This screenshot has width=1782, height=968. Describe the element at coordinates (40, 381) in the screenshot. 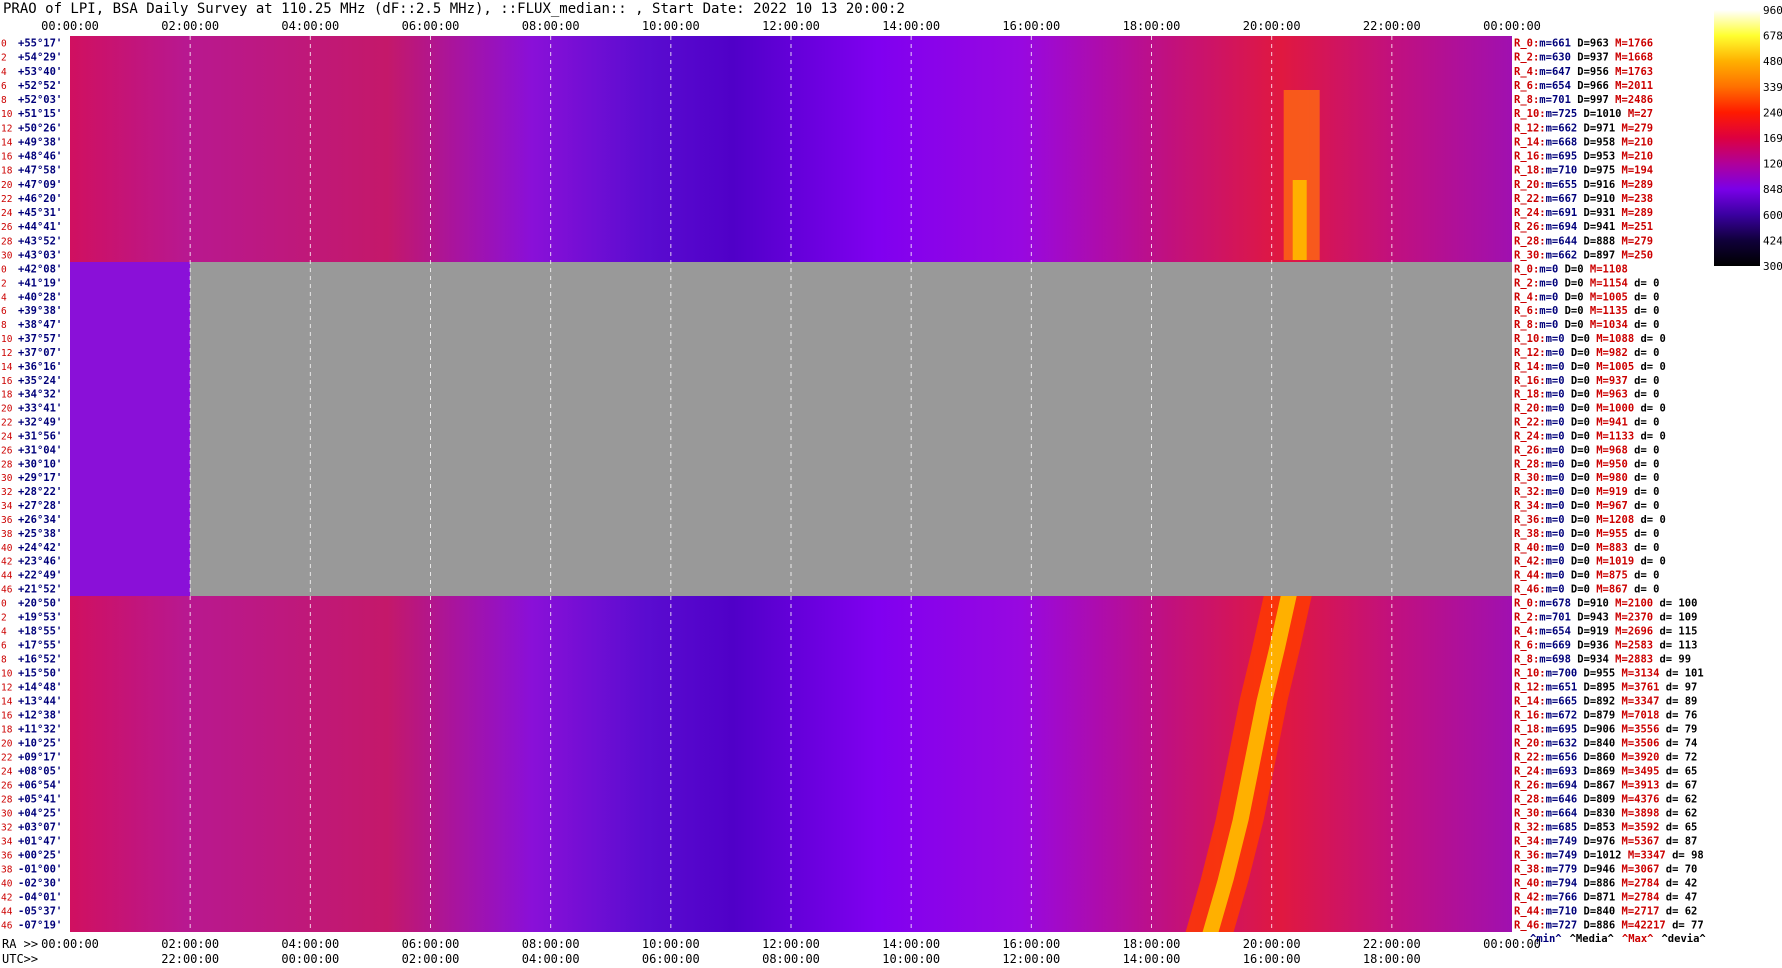

I see `dec-label: +35°24'` at that location.